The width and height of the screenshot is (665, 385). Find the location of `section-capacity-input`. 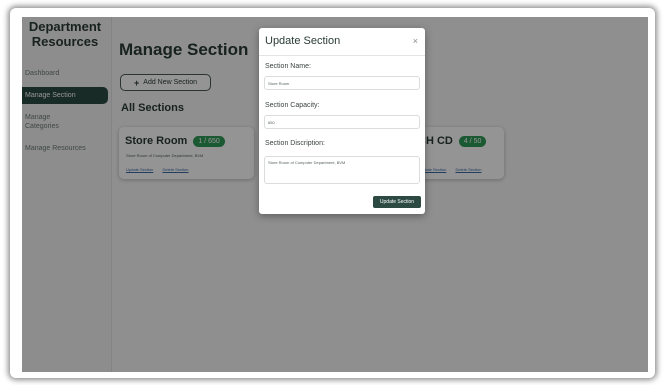

section-capacity-input is located at coordinates (342, 122).